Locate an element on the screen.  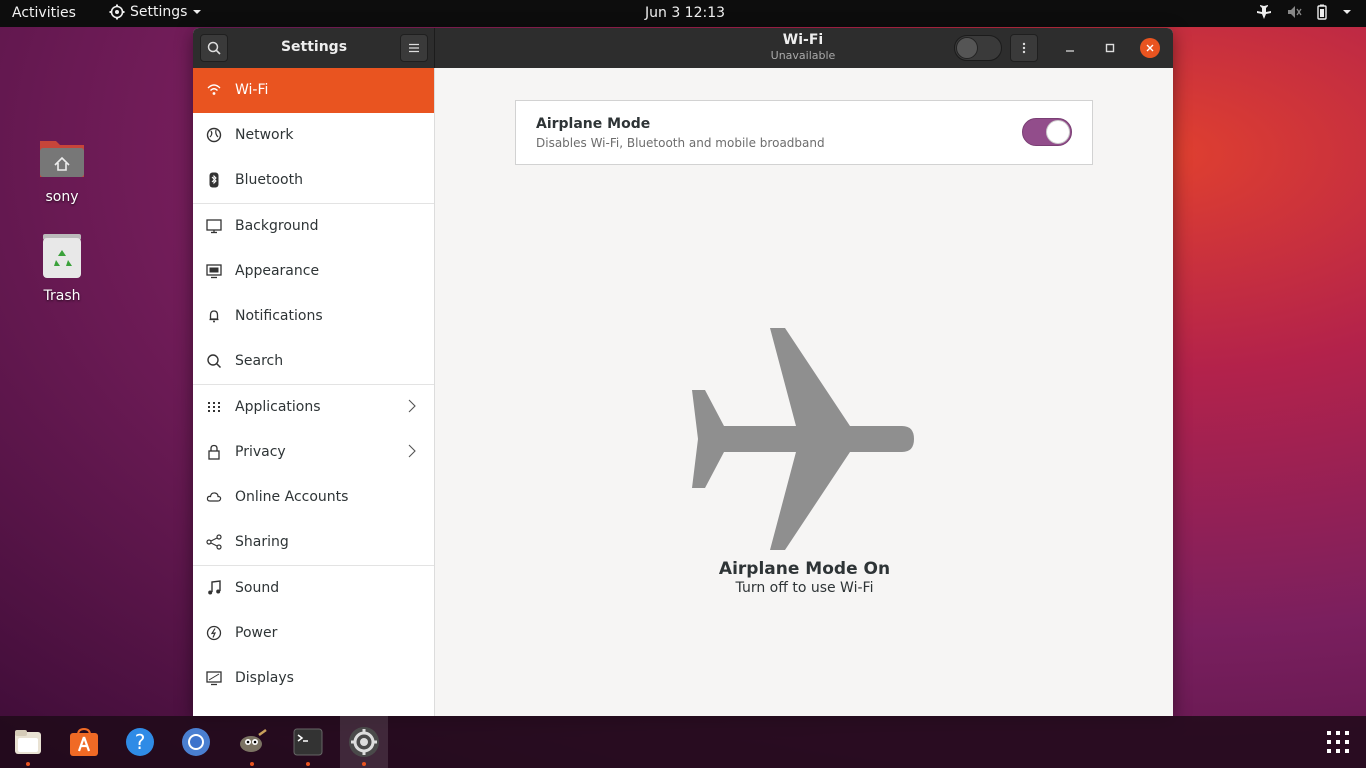
main-menu-button is located at coordinates (414, 48).